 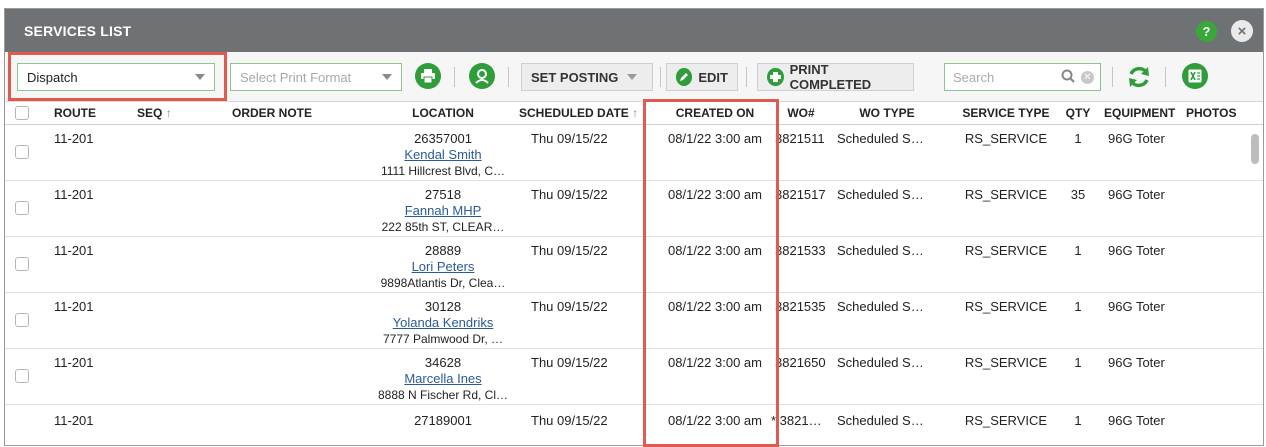 What do you see at coordinates (1078, 113) in the screenshot?
I see `col-qty: QTY` at bounding box center [1078, 113].